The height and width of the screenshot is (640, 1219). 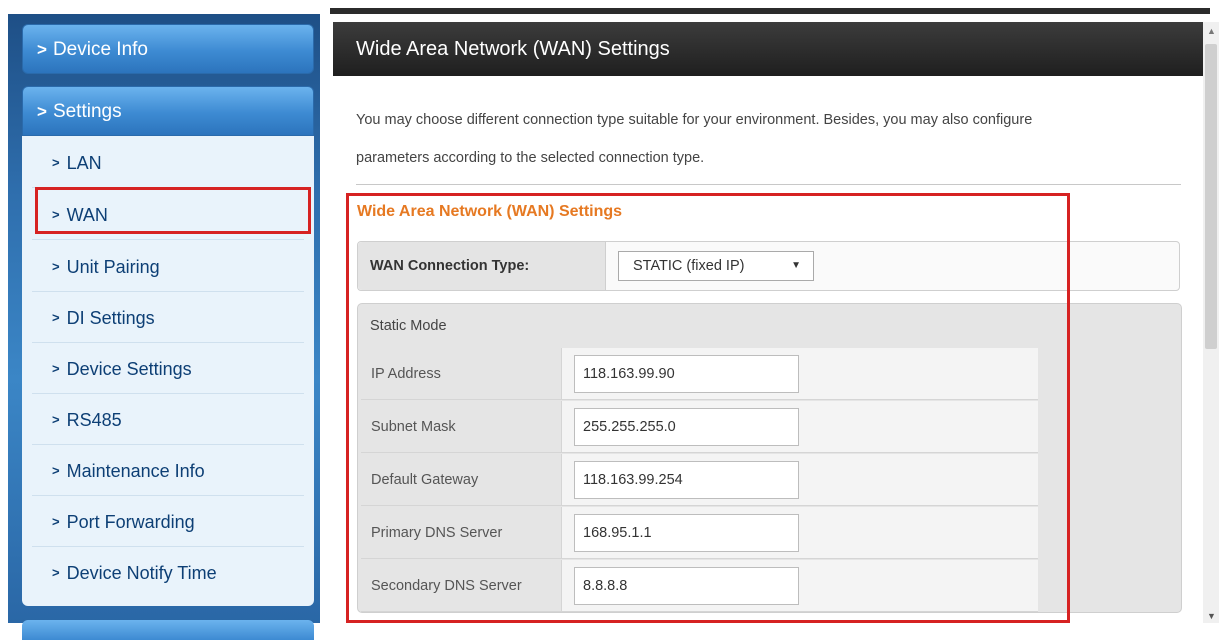 What do you see at coordinates (461, 374) in the screenshot?
I see `field-label: IP Address` at bounding box center [461, 374].